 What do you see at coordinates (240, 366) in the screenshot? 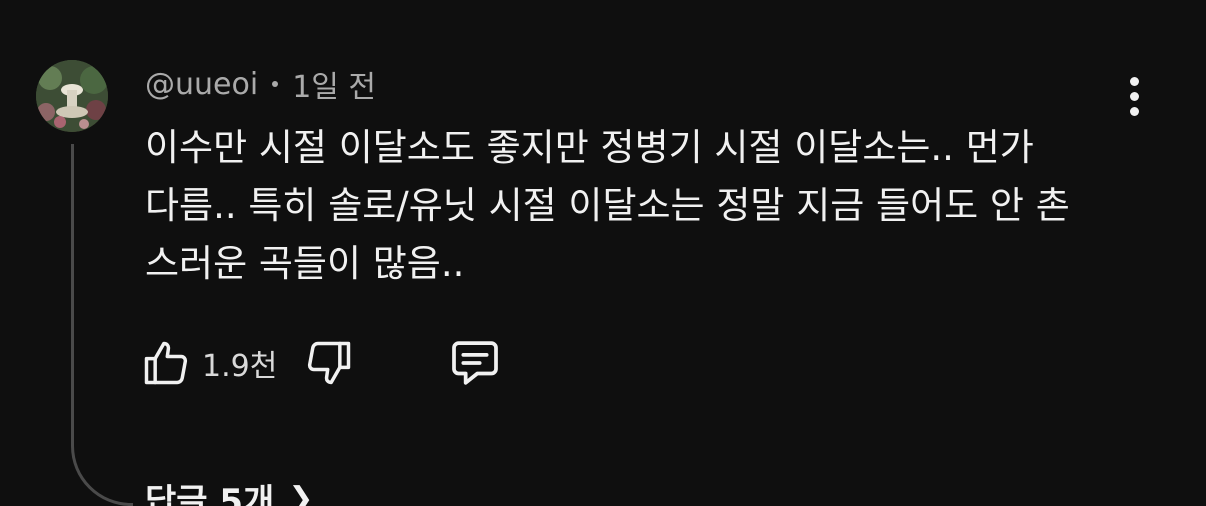
I see `like-count: 1.9천` at bounding box center [240, 366].